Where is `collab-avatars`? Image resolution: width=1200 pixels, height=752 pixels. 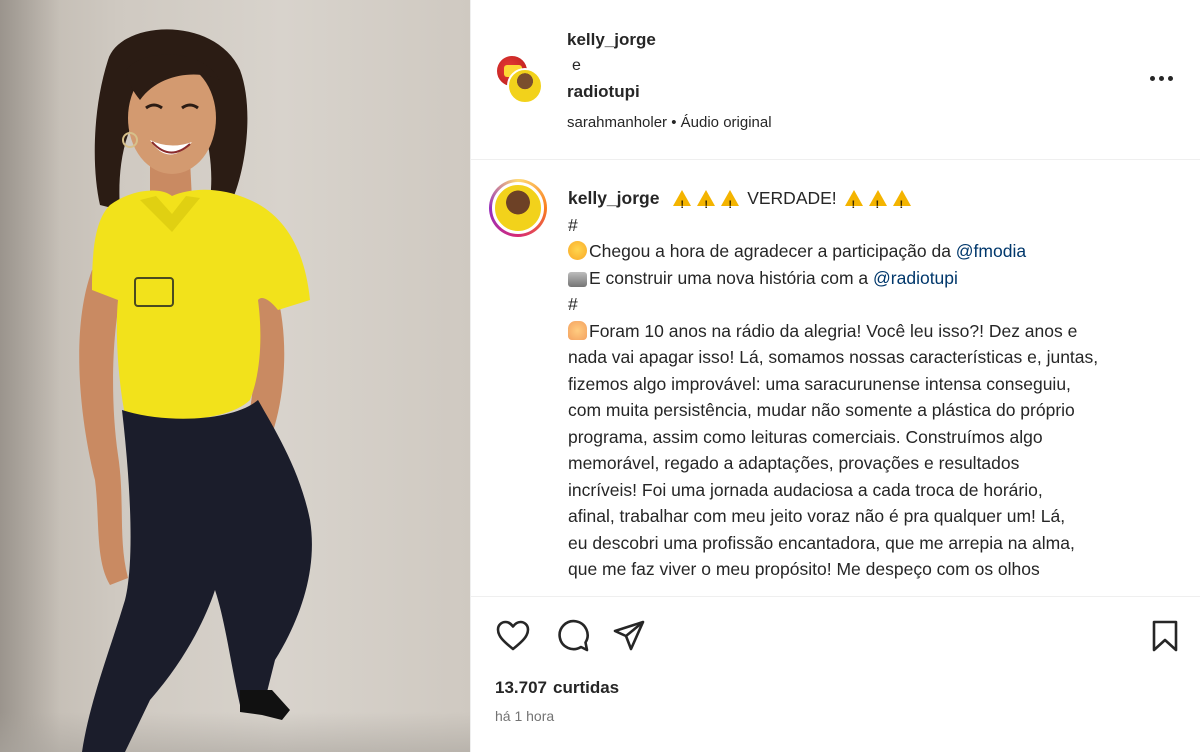
collab-avatars is located at coordinates (521, 80).